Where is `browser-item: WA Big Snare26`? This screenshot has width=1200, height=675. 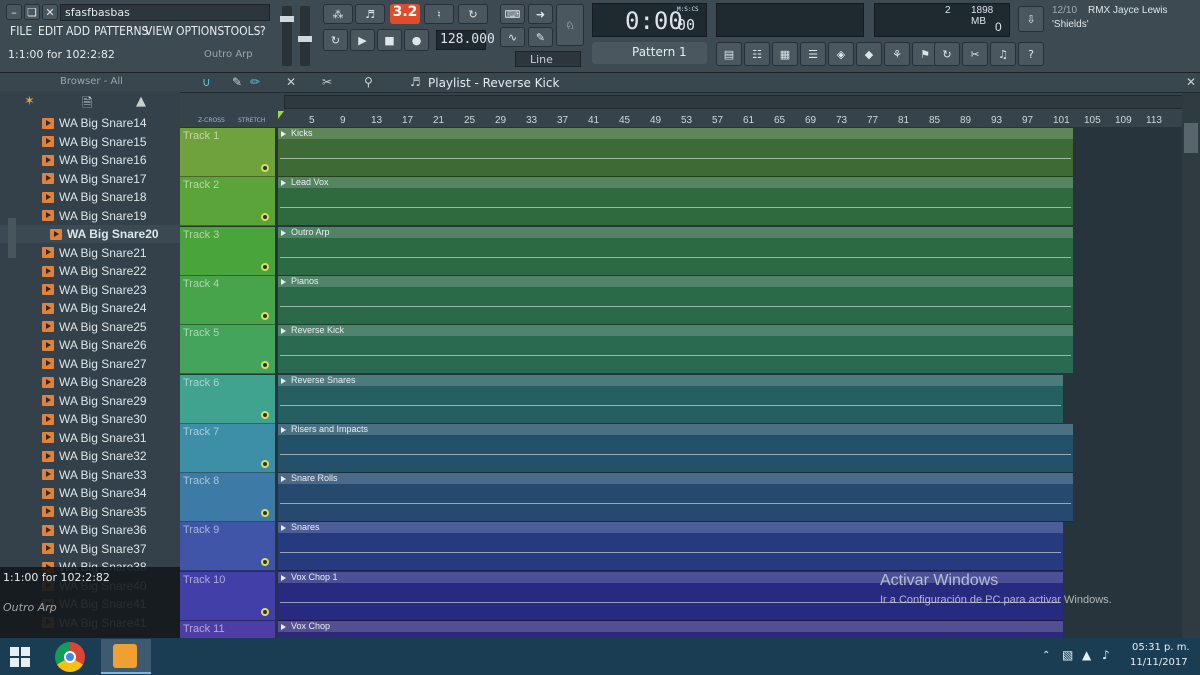
browser-item: WA Big Snare26 is located at coordinates (90, 345).